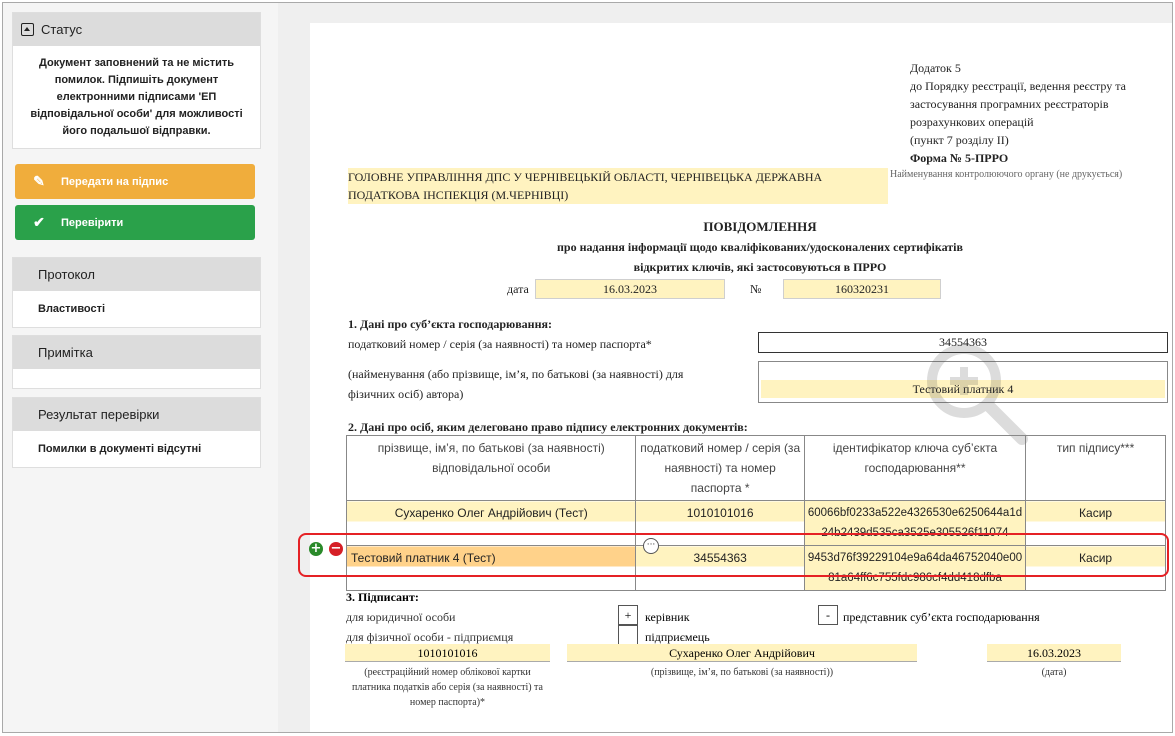  Describe the element at coordinates (136, 29) in the screenshot. I see `status-header: Статус` at that location.